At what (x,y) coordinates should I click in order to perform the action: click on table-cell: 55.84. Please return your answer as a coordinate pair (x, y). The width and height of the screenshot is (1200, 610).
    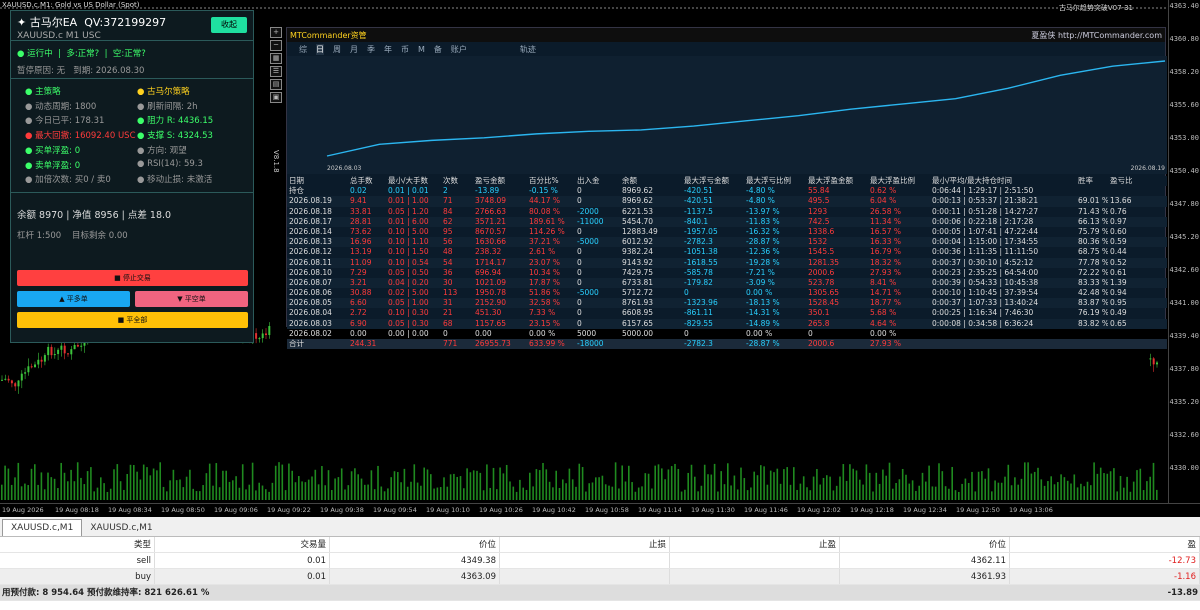
    Looking at the image, I should click on (819, 191).